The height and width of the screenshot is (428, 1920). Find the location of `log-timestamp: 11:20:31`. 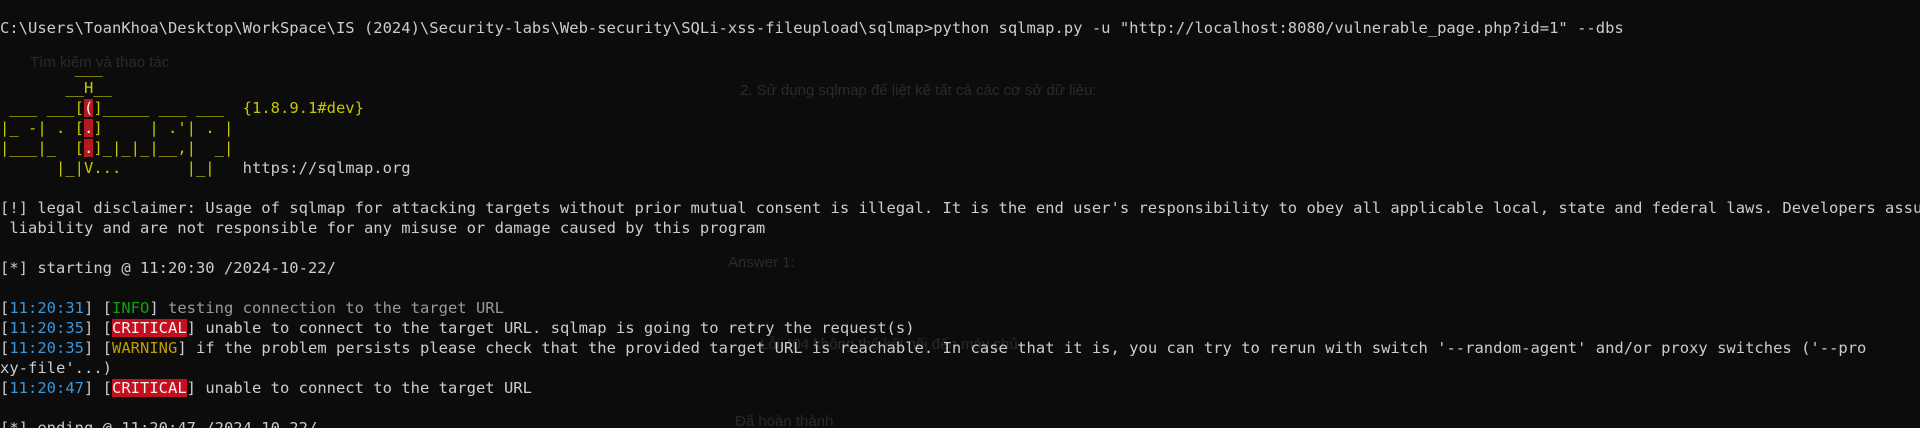

log-timestamp: 11:20:31 is located at coordinates (46, 308).